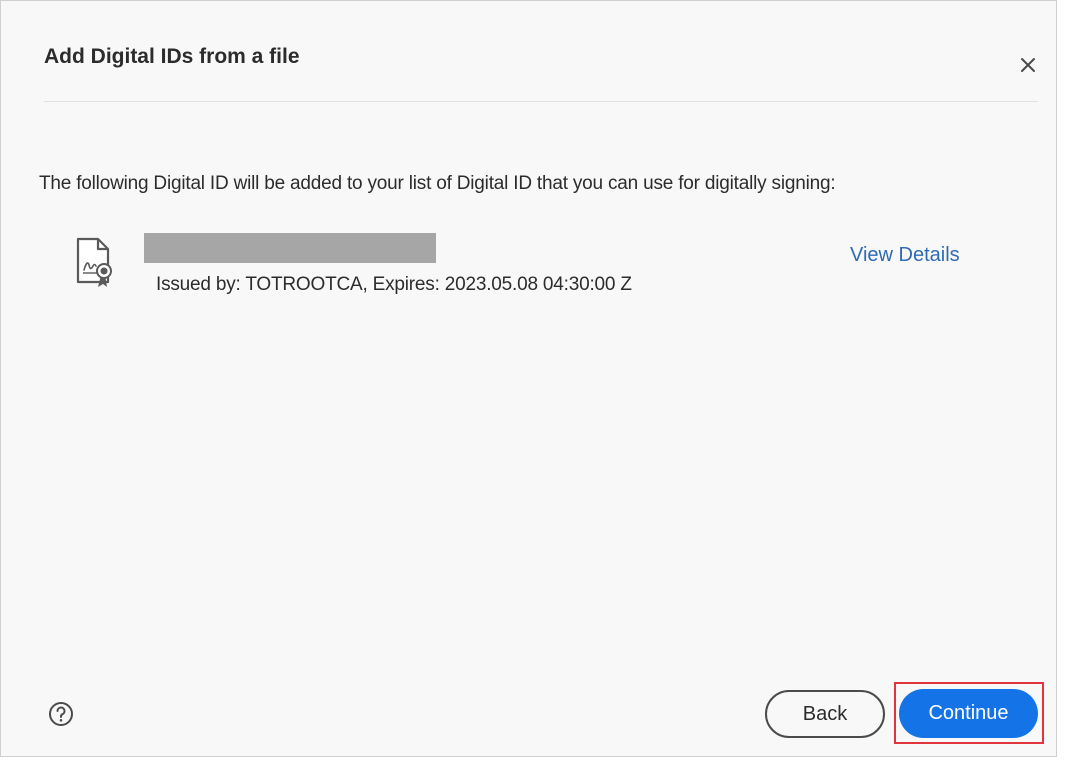 The height and width of the screenshot is (765, 1065). I want to click on certificate-document-icon, so click(94, 262).